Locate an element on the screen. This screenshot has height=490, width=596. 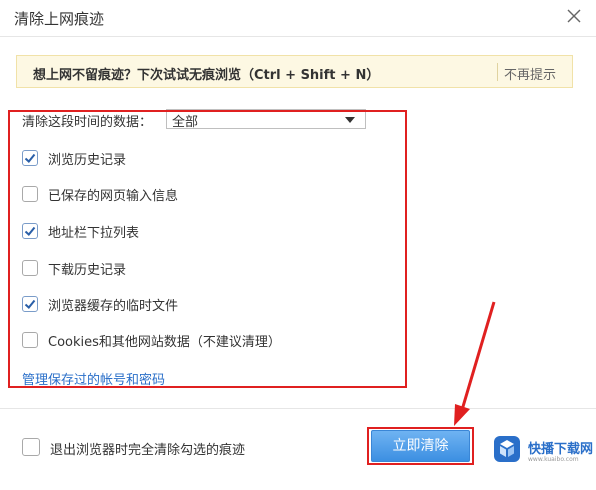
title-divider is located at coordinates (298, 36).